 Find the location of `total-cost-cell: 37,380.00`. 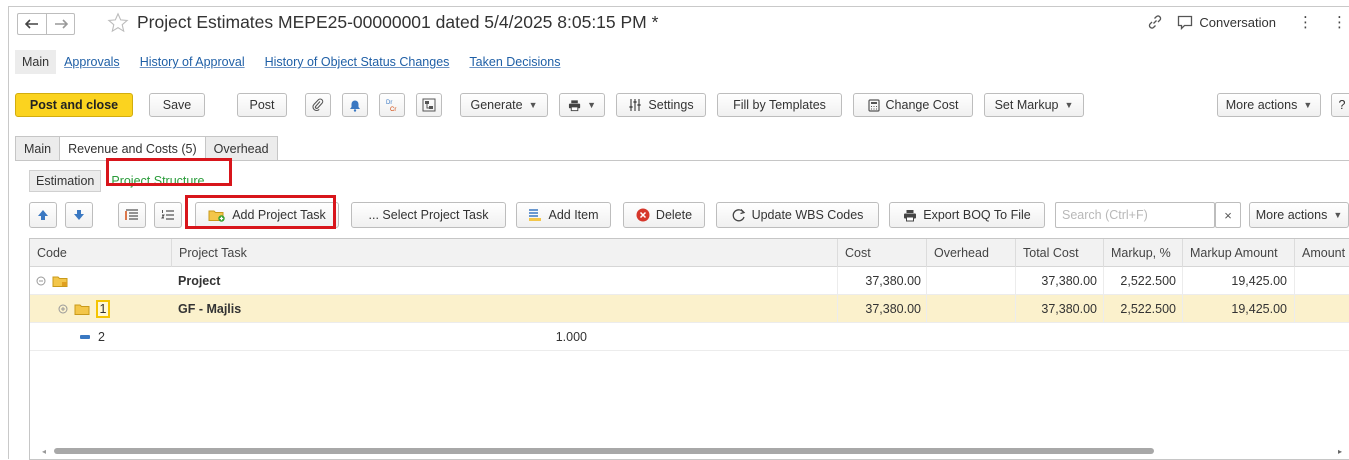

total-cost-cell: 37,380.00 is located at coordinates (1069, 309).